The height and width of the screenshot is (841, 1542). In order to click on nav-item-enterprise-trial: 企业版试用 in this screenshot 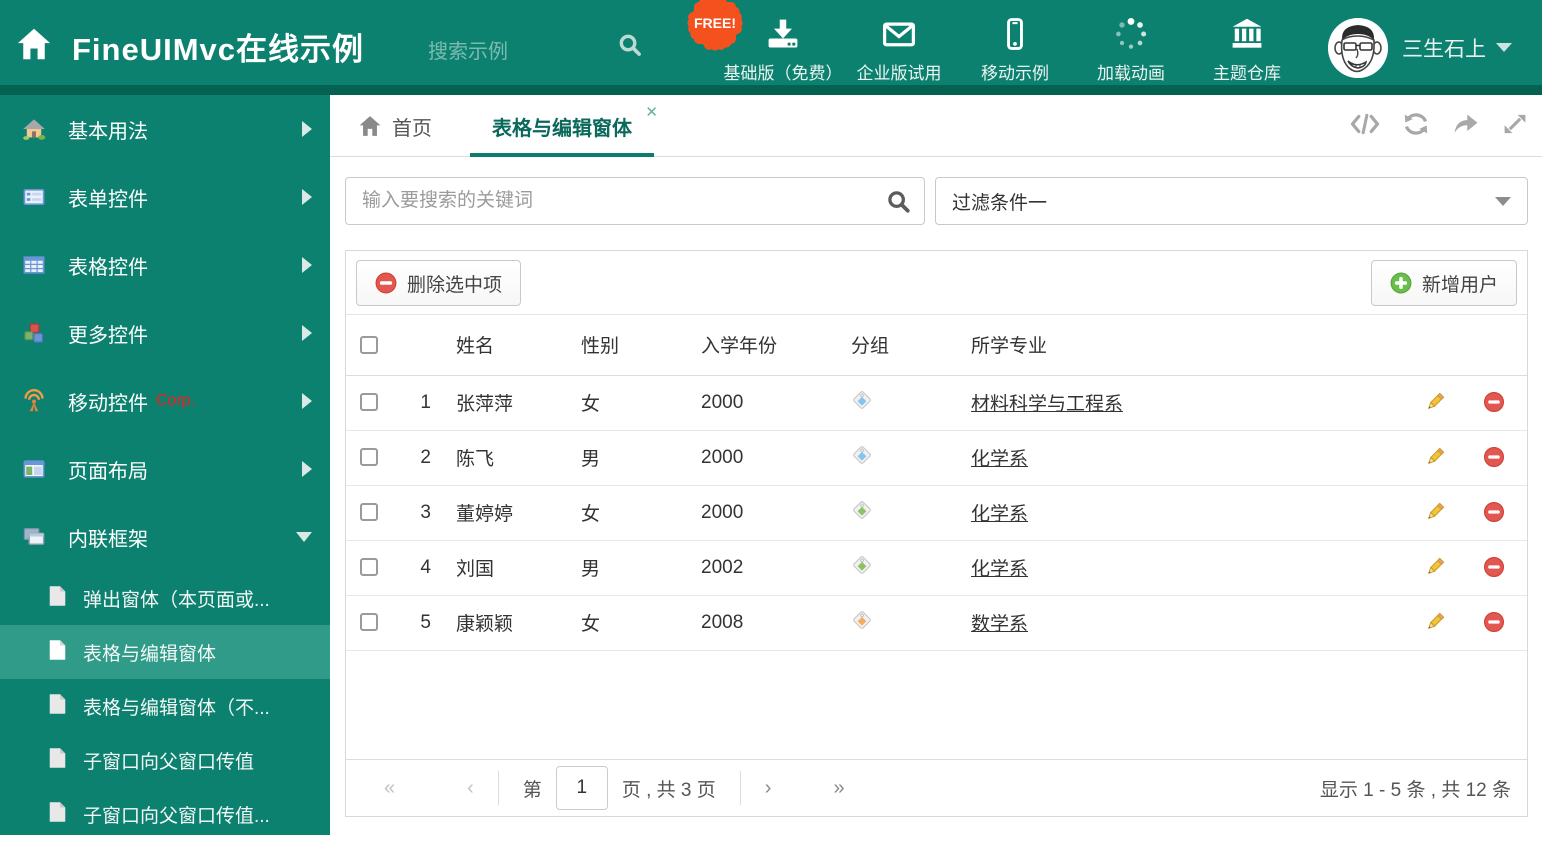, I will do `click(899, 47)`.